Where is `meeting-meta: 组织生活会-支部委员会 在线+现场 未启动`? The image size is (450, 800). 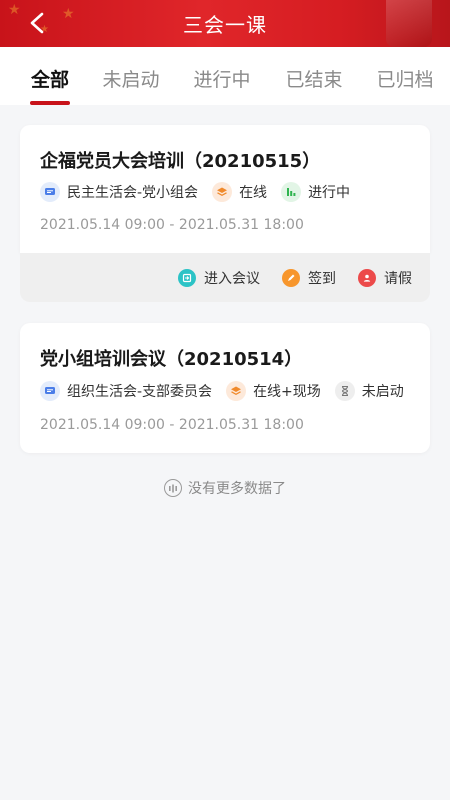 meeting-meta: 组织生活会-支部委员会 在线+现场 未启动 is located at coordinates (229, 391).